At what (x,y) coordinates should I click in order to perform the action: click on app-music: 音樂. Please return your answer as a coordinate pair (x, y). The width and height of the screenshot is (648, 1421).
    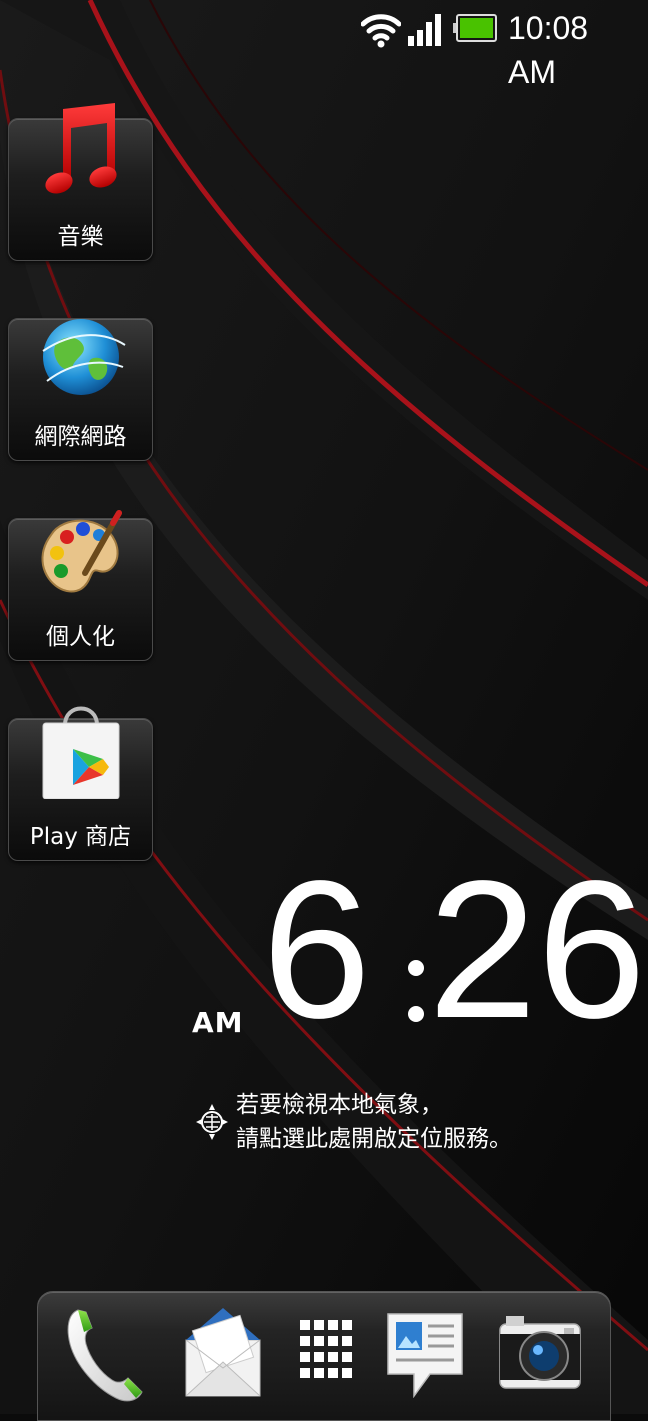
    Looking at the image, I should click on (80, 182).